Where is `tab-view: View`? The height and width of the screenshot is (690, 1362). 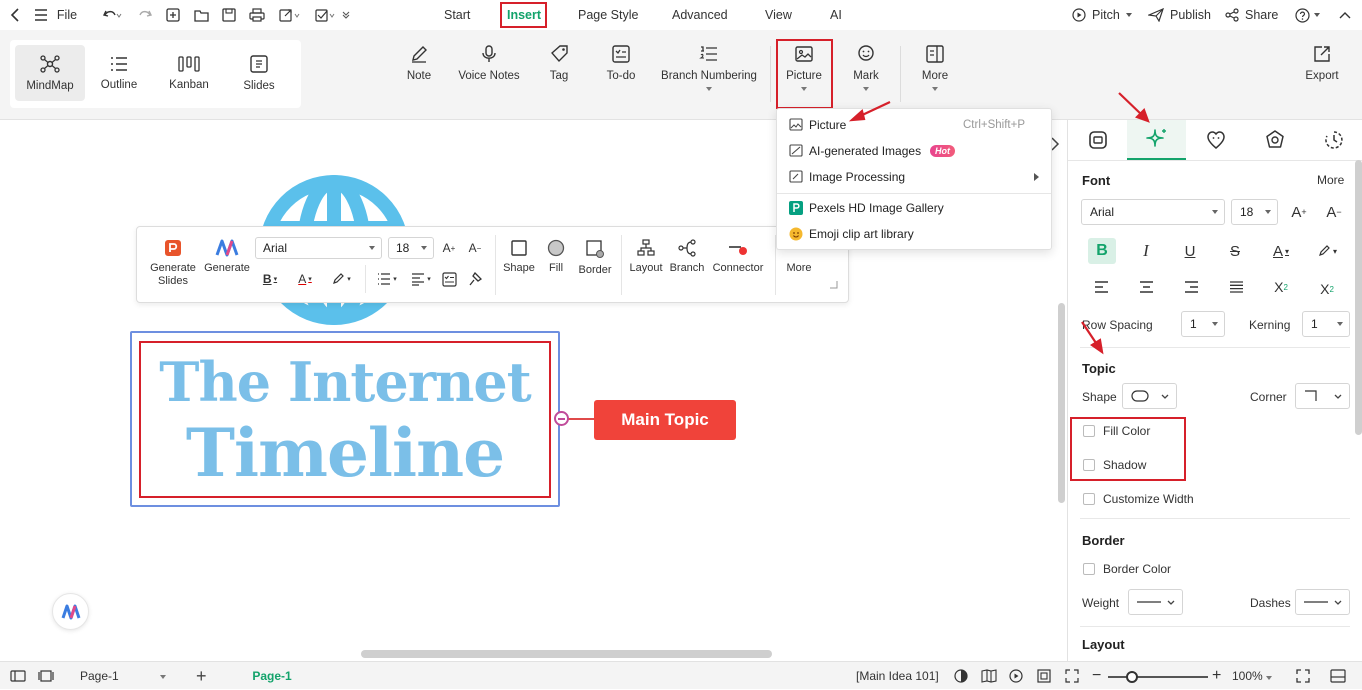 tab-view: View is located at coordinates (778, 15).